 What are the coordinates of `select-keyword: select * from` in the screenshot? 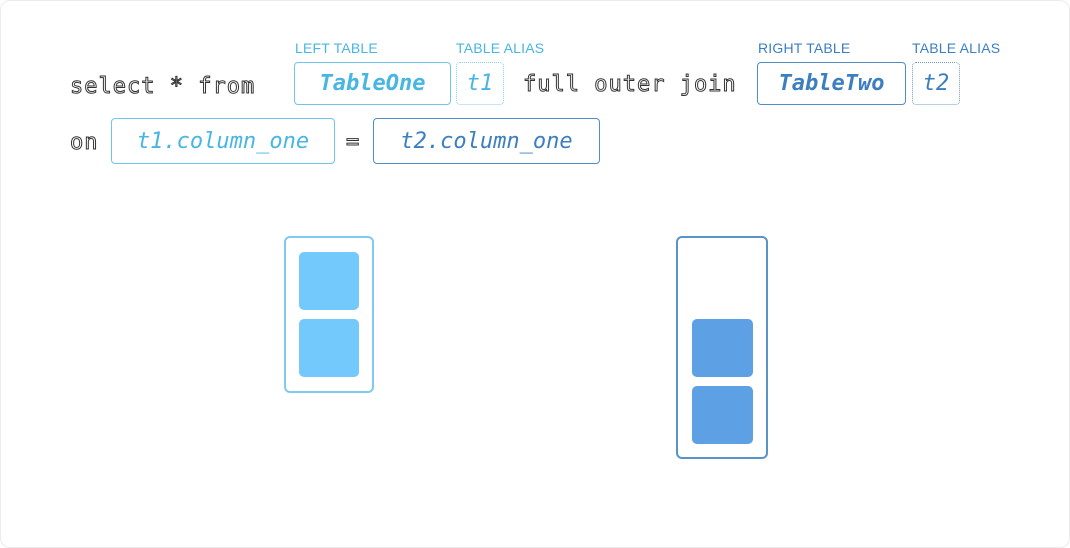 It's located at (162, 87).